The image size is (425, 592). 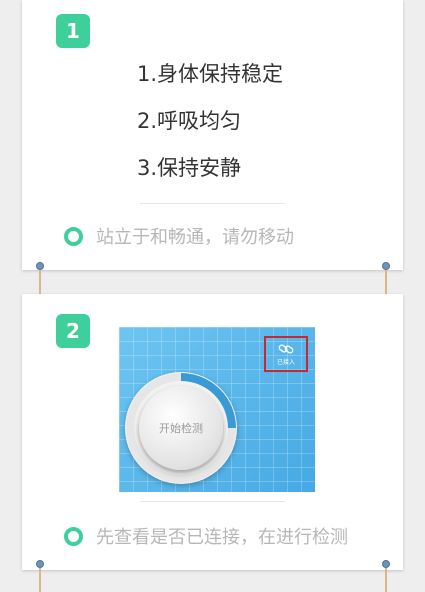 I want to click on instruction-step-1: 1.身体保持稳定, so click(x=210, y=74).